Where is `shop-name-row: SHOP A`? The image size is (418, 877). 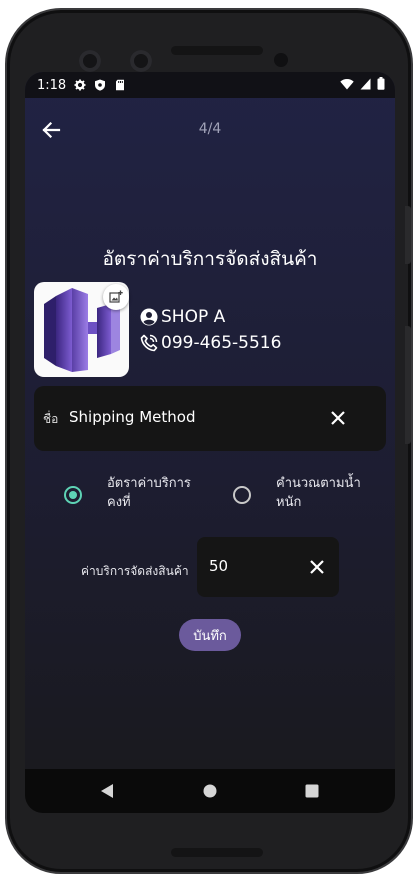
shop-name-row: SHOP A is located at coordinates (210, 317).